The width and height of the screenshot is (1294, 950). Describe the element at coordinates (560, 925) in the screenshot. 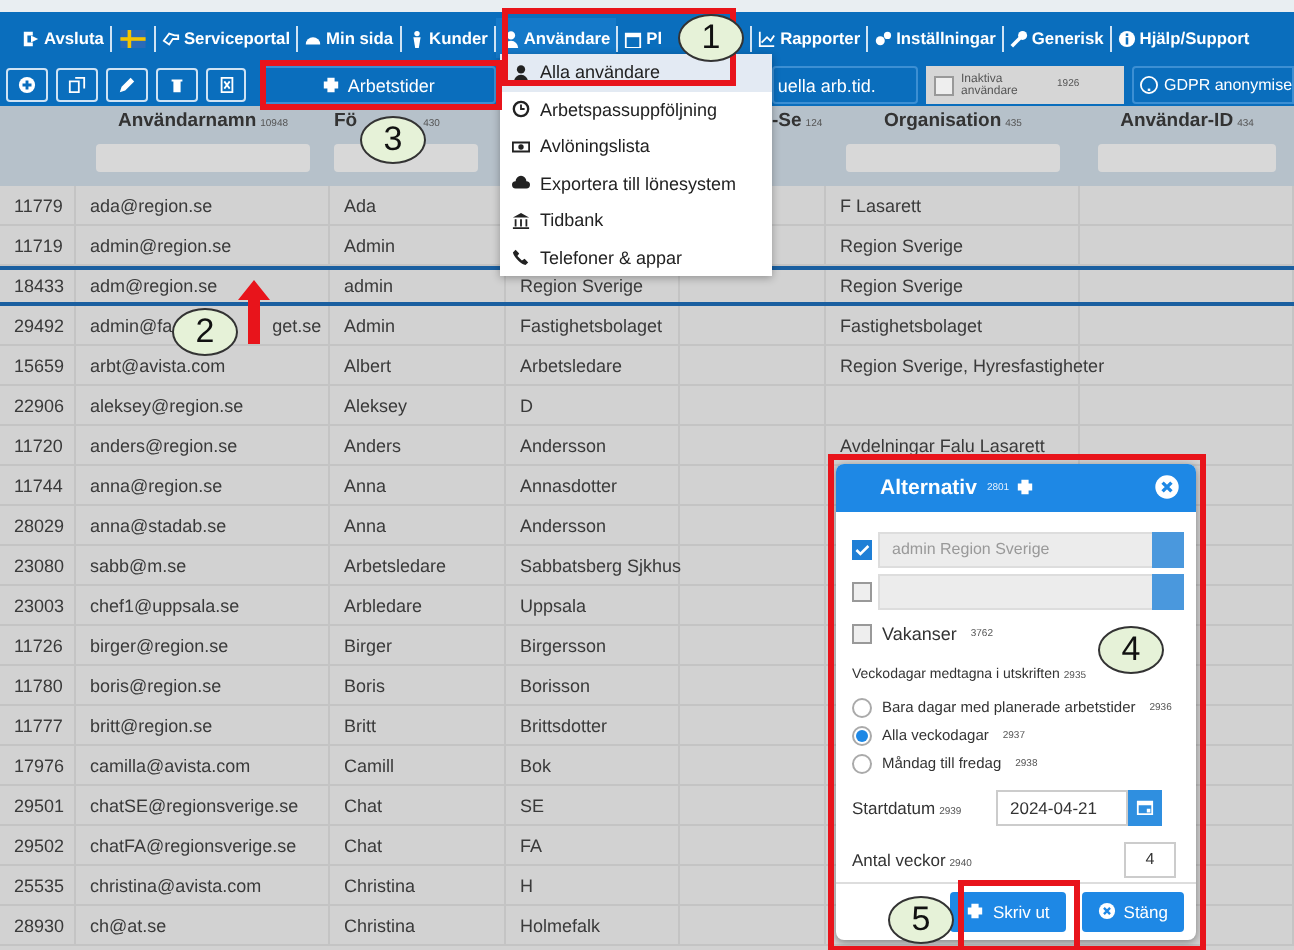

I see `table-cell: Holmefalk` at that location.